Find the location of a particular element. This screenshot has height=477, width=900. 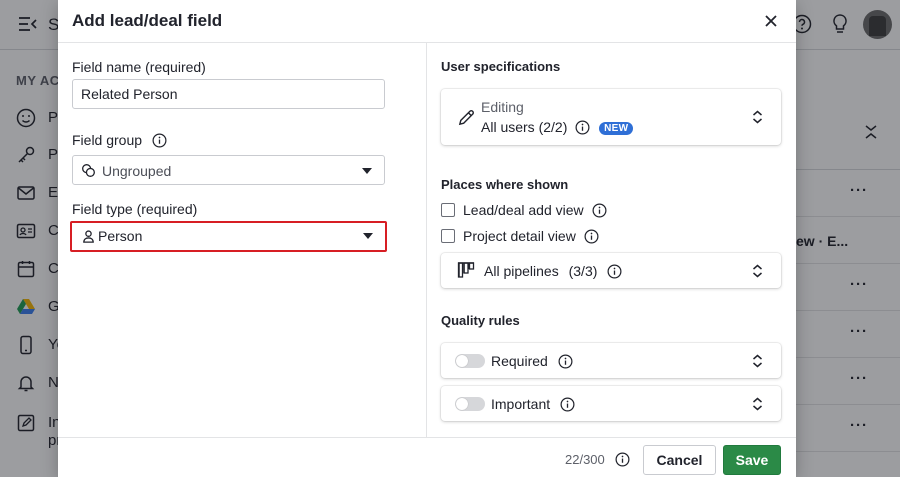

field-type-label: Field type (required) is located at coordinates (135, 209).